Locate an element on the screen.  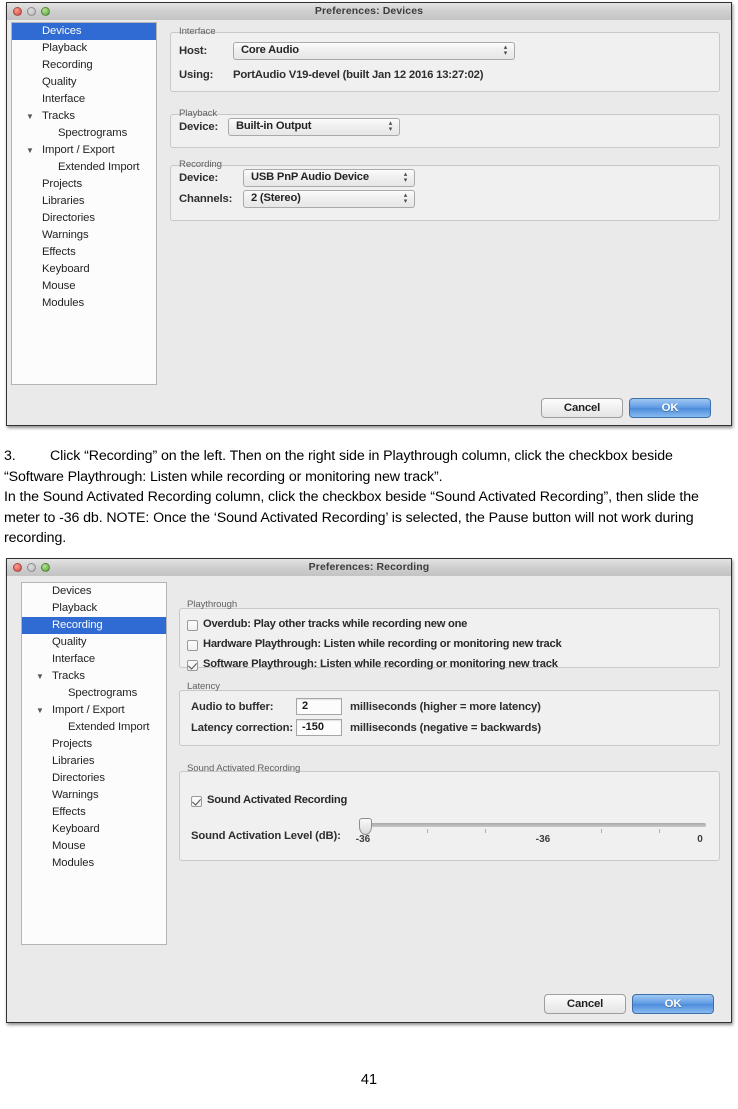
sound-activation-level-label: Sound Activation Level (dB): is located at coordinates (266, 836).